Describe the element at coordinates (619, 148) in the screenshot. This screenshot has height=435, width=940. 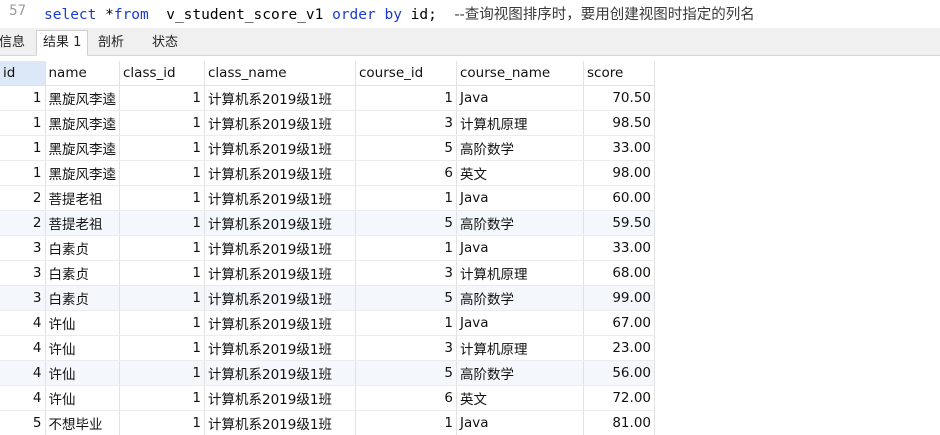
I see `cell-score: 33.00` at that location.